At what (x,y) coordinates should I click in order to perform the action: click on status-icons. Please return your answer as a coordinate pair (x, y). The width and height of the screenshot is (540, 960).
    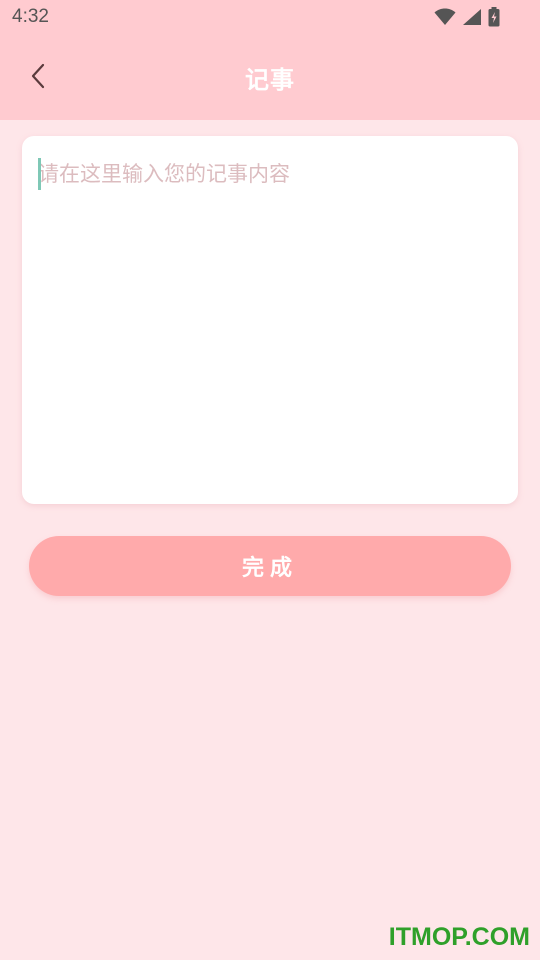
    Looking at the image, I should click on (467, 19).